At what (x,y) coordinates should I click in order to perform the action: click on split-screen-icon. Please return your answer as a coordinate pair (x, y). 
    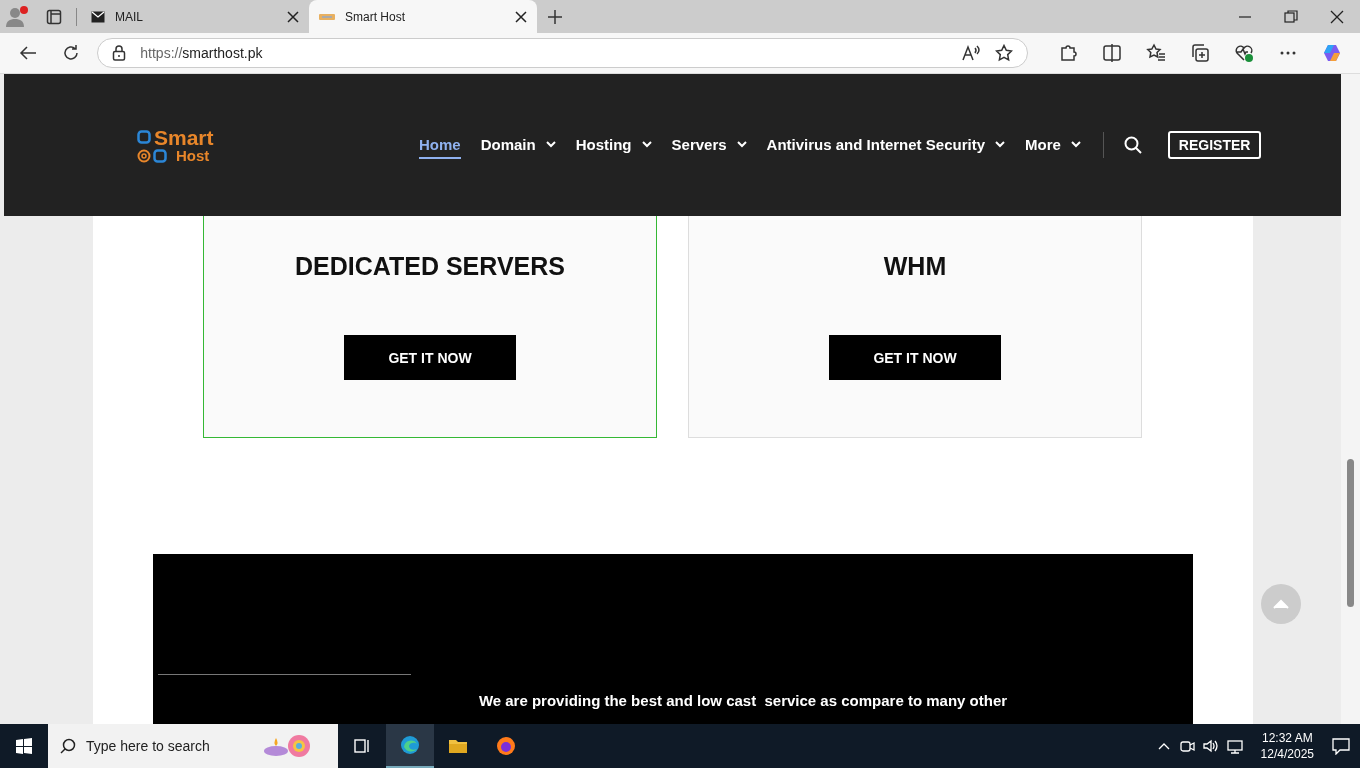
    Looking at the image, I should click on (1112, 53).